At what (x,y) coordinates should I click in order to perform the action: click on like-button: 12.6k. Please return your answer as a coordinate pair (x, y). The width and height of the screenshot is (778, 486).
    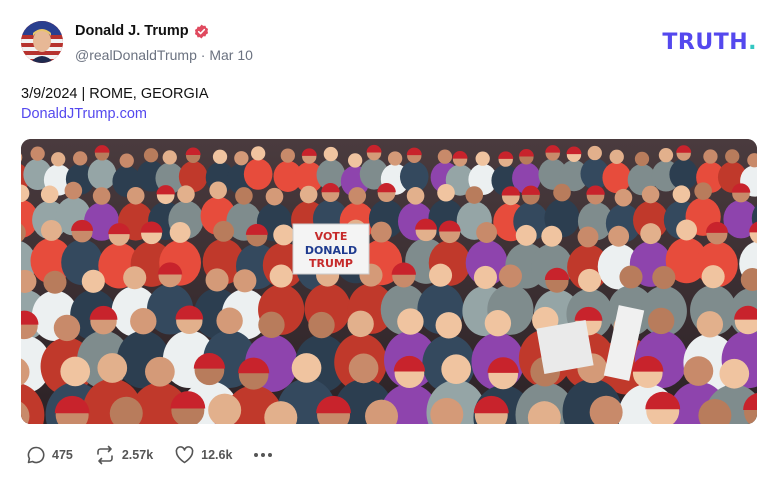
    Looking at the image, I should click on (203, 455).